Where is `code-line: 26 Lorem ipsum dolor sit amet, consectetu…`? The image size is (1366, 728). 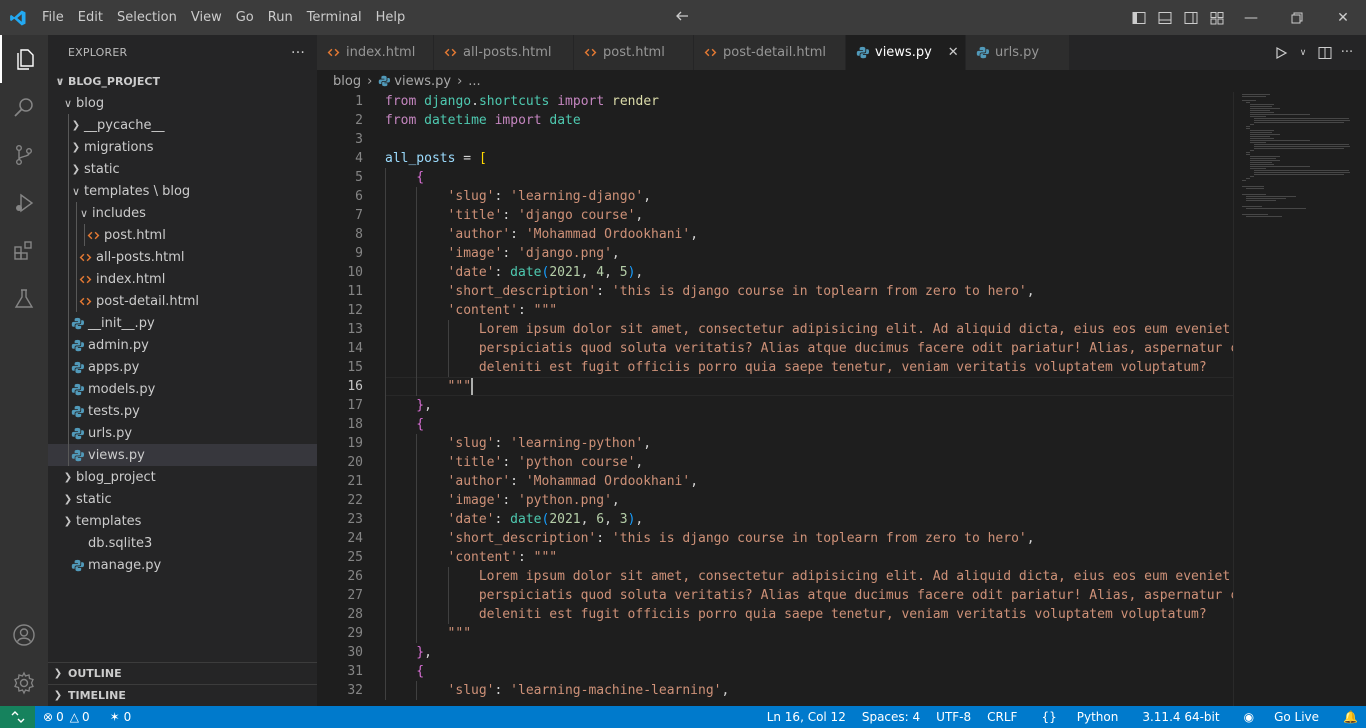 code-line: 26 Lorem ipsum dolor sit amet, consectetu… is located at coordinates (775, 576).